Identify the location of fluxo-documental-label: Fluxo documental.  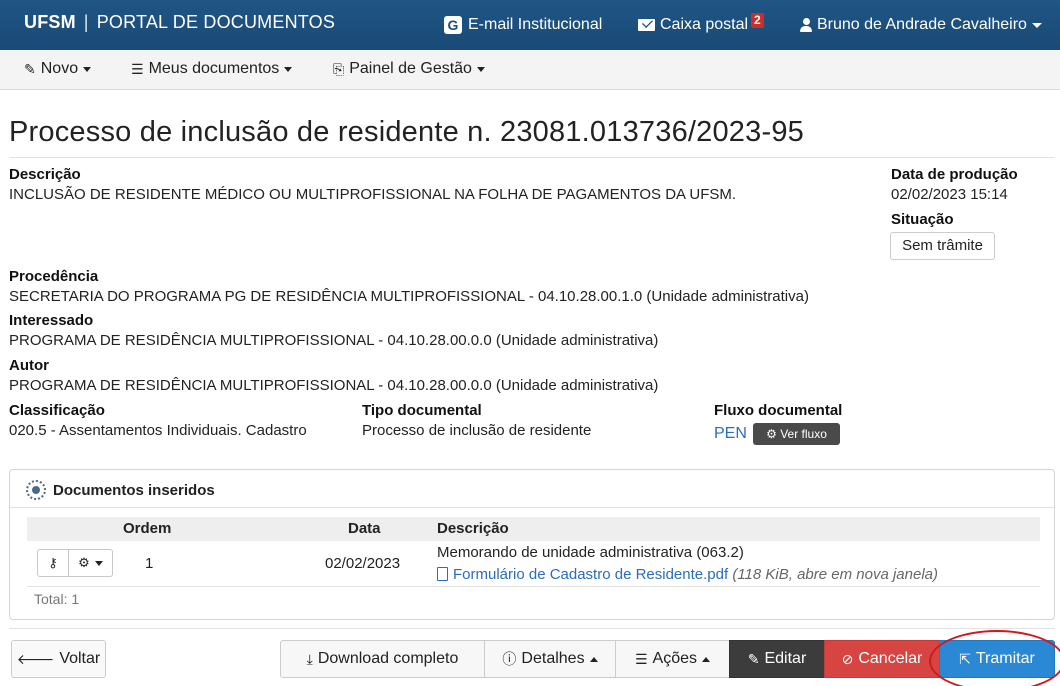
(778, 410).